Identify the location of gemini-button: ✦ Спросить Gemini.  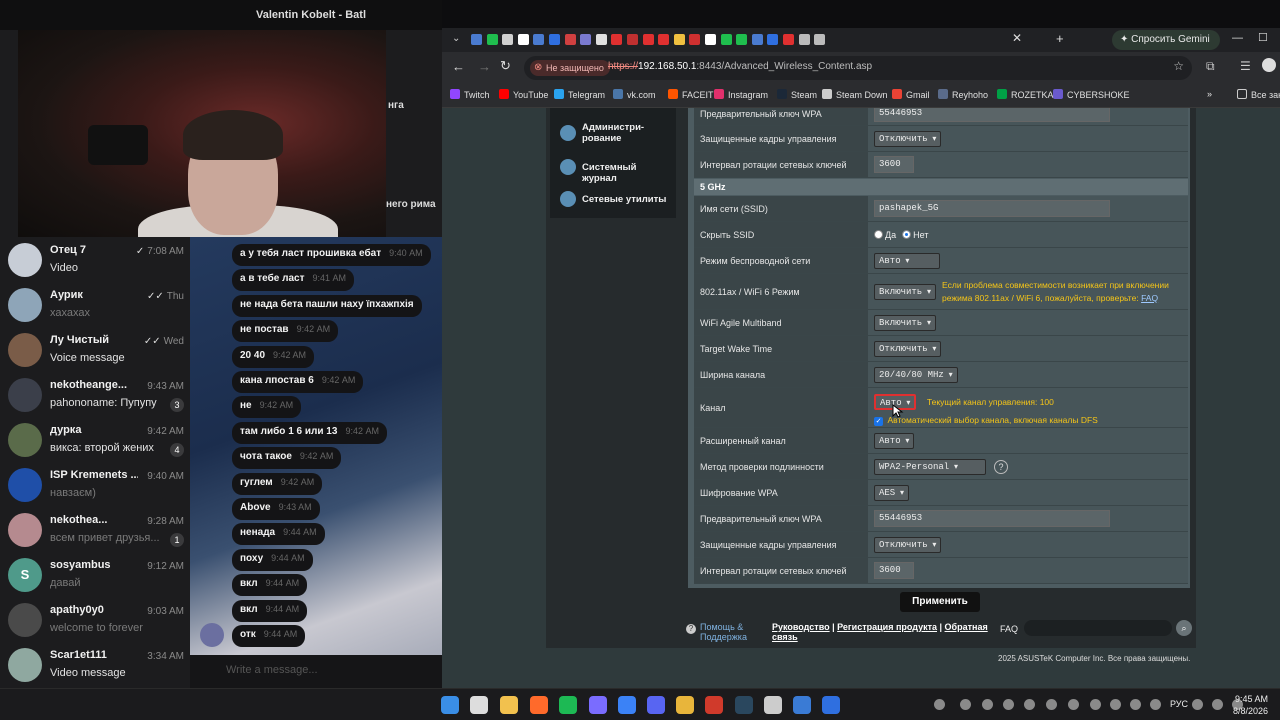
(1166, 40).